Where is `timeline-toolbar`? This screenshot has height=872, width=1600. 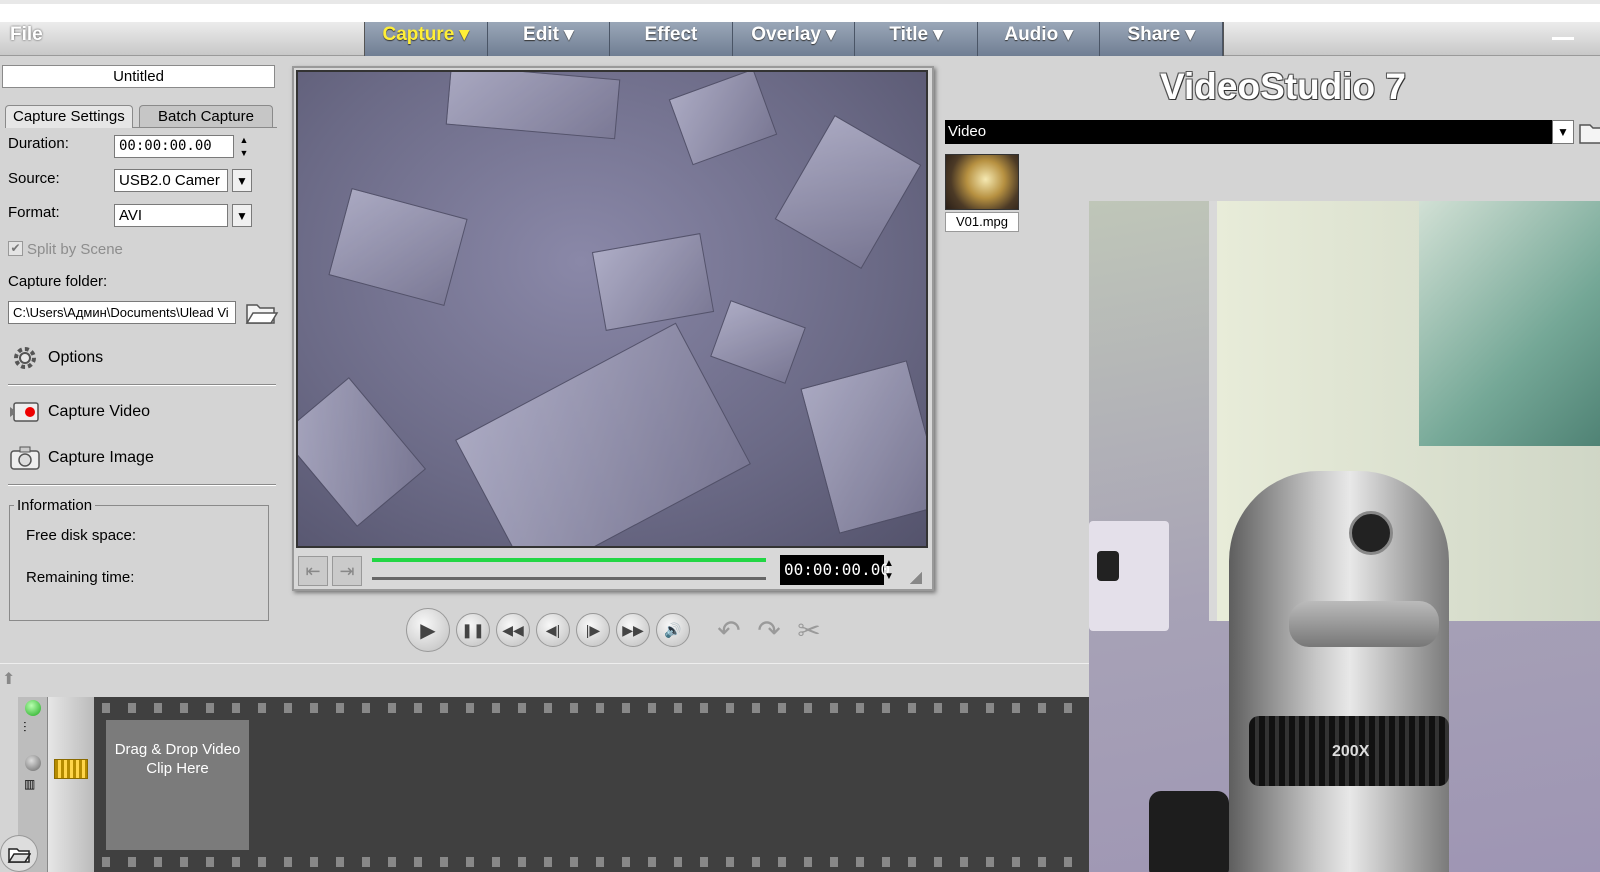 timeline-toolbar is located at coordinates (544, 678).